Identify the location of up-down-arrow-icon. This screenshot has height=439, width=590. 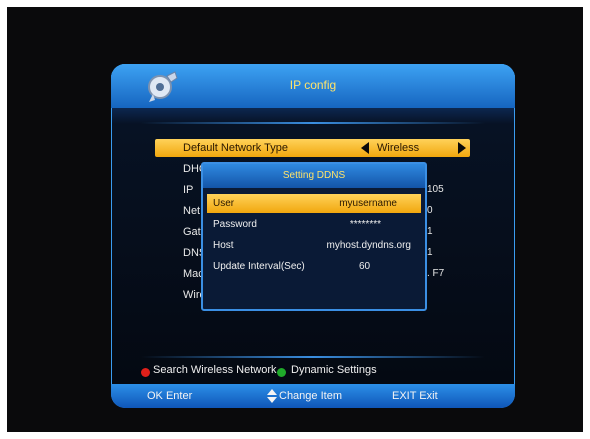
(272, 396).